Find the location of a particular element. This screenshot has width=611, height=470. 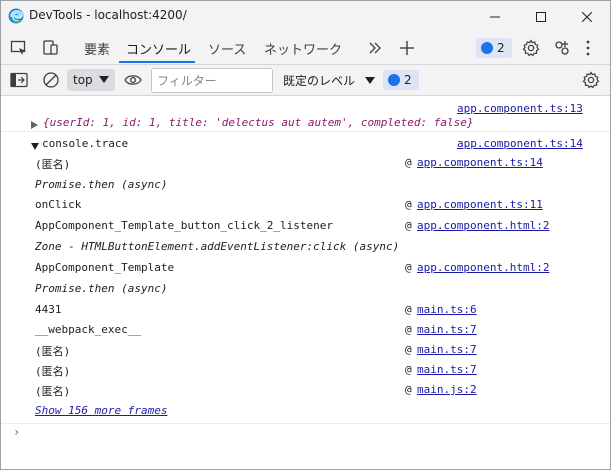

issues-badge: 2 is located at coordinates (494, 48).